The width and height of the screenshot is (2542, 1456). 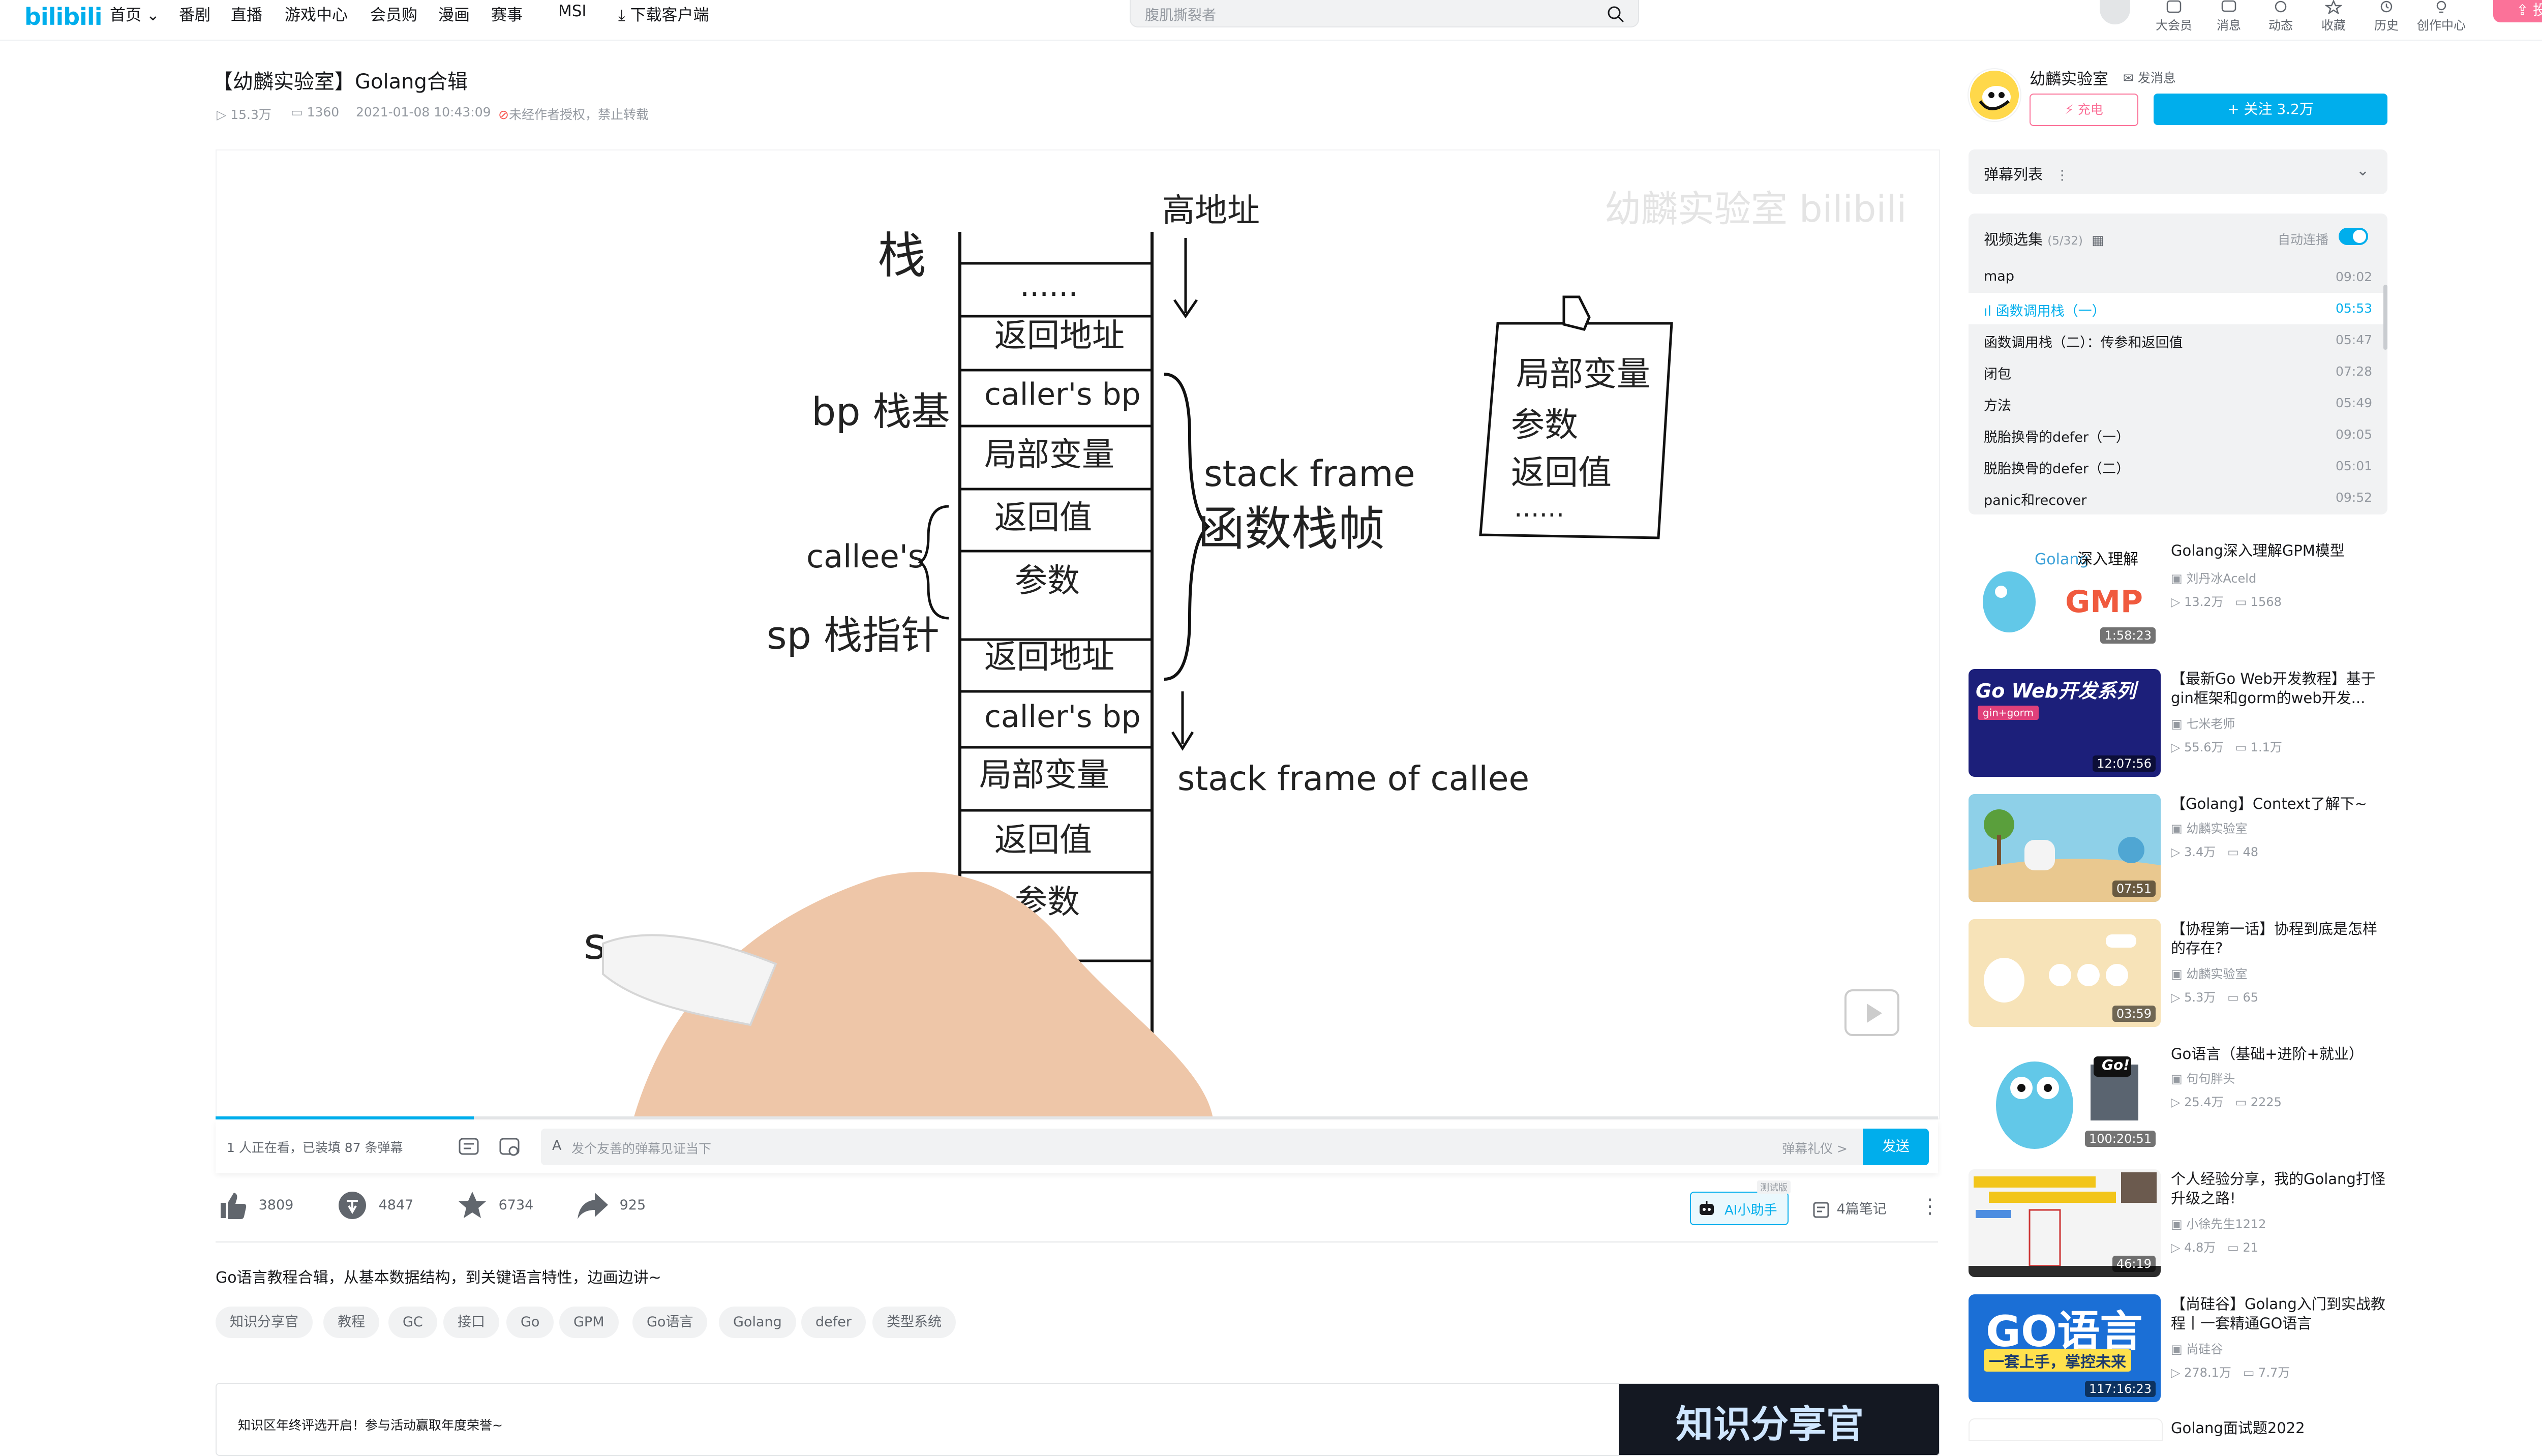 What do you see at coordinates (1180, 14) in the screenshot?
I see `search-input: 腹肌撕裂者` at bounding box center [1180, 14].